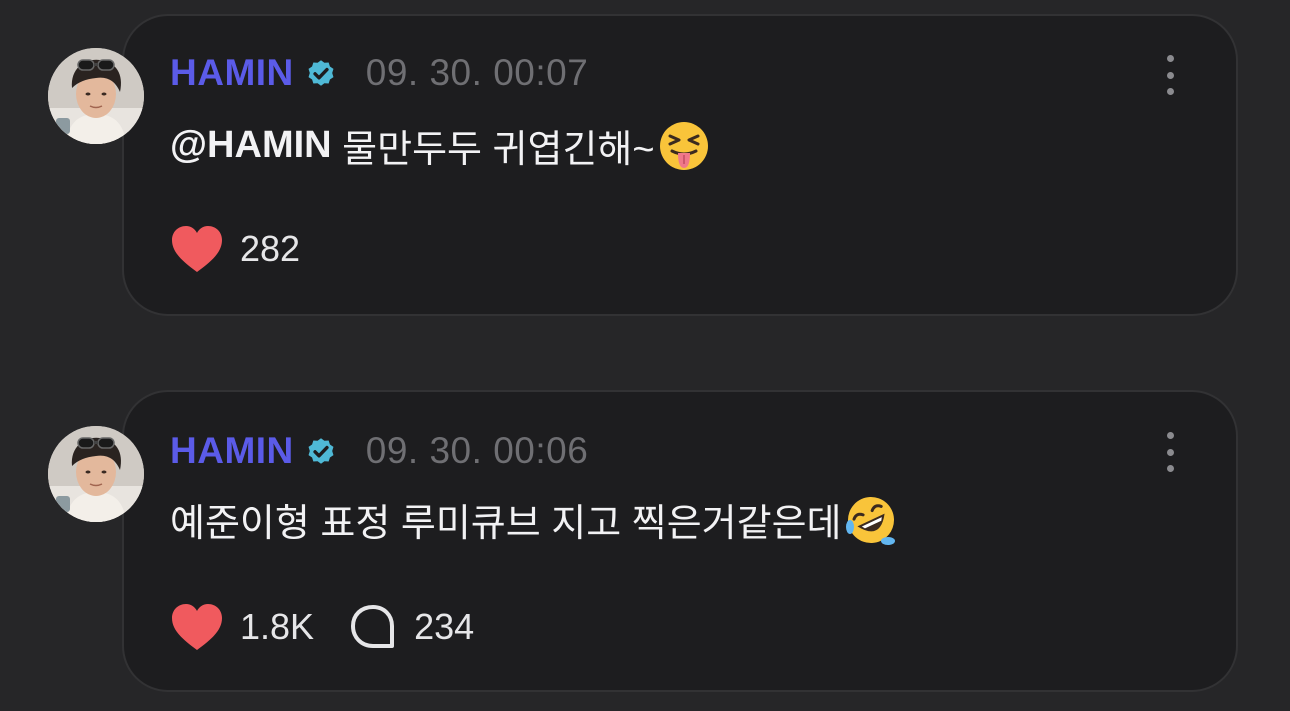 This screenshot has width=1290, height=711. Describe the element at coordinates (870, 520) in the screenshot. I see `rolling-on-floor-laughing-face-icon` at that location.